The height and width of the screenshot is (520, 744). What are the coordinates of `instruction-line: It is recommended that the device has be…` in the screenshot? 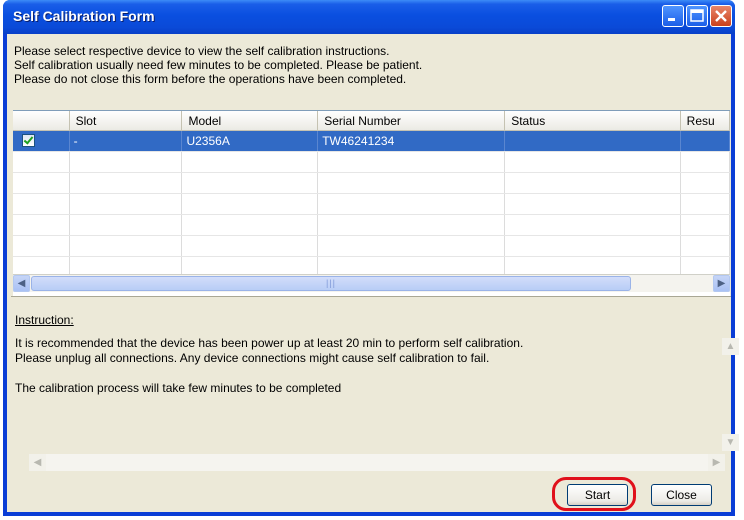 It's located at (269, 343).